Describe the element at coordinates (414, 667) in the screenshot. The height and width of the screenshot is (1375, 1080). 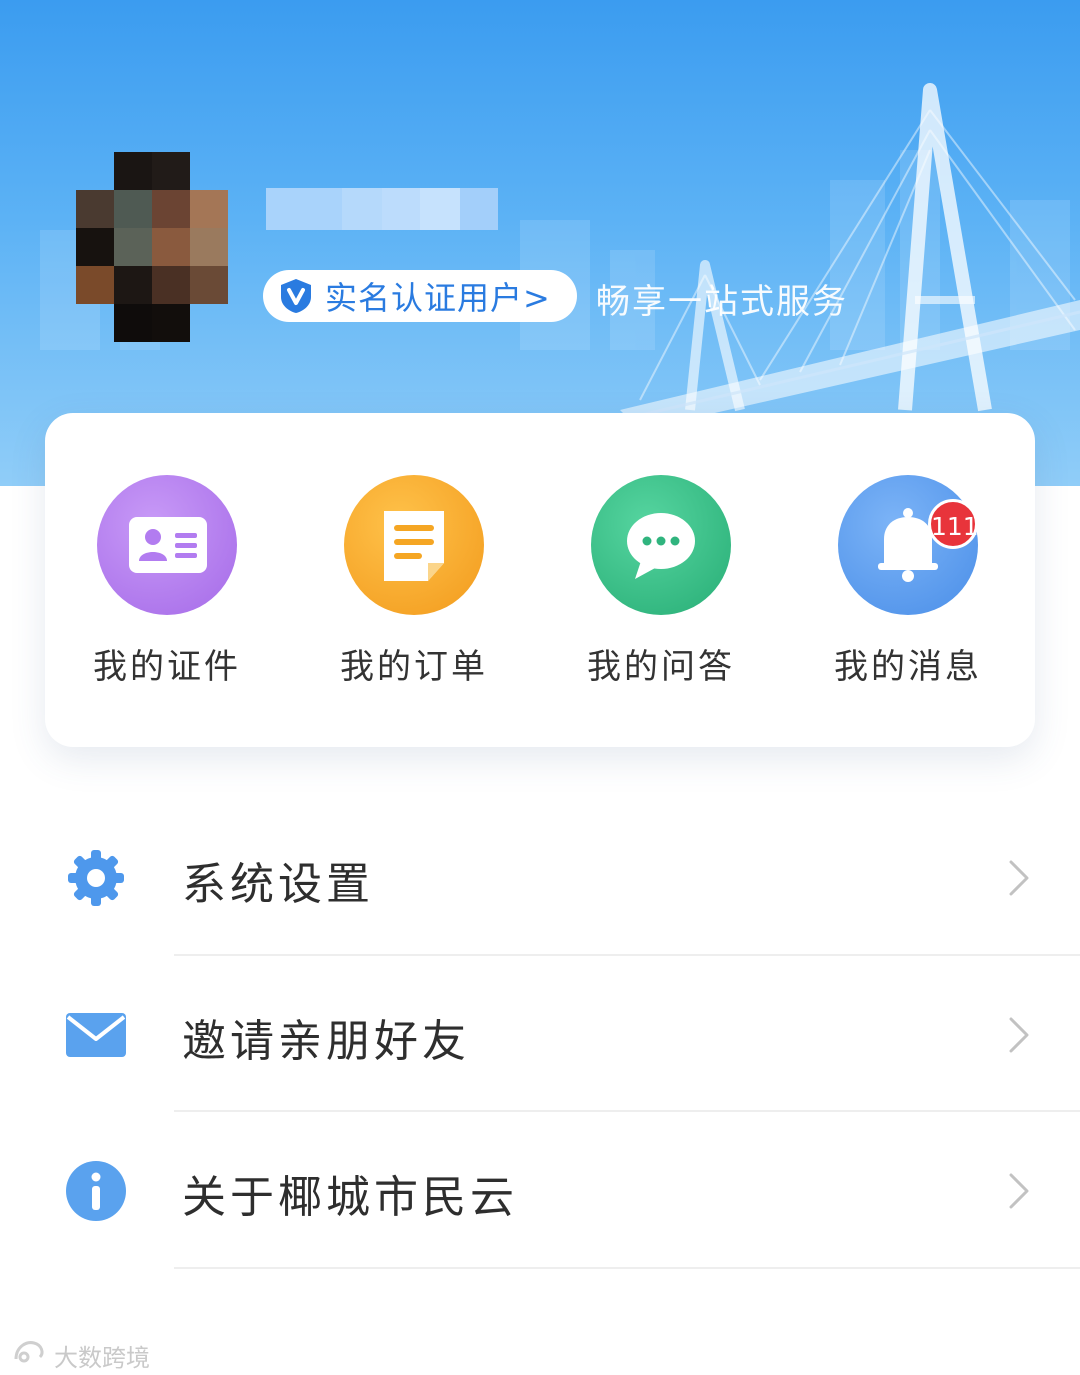
I see `quick-action-label: 我的订单` at that location.